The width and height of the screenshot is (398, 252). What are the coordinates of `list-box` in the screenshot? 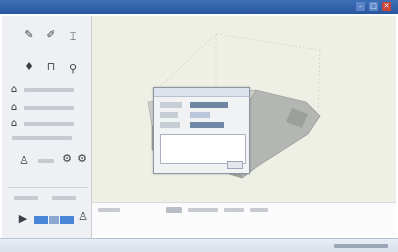 It's located at (203, 149).